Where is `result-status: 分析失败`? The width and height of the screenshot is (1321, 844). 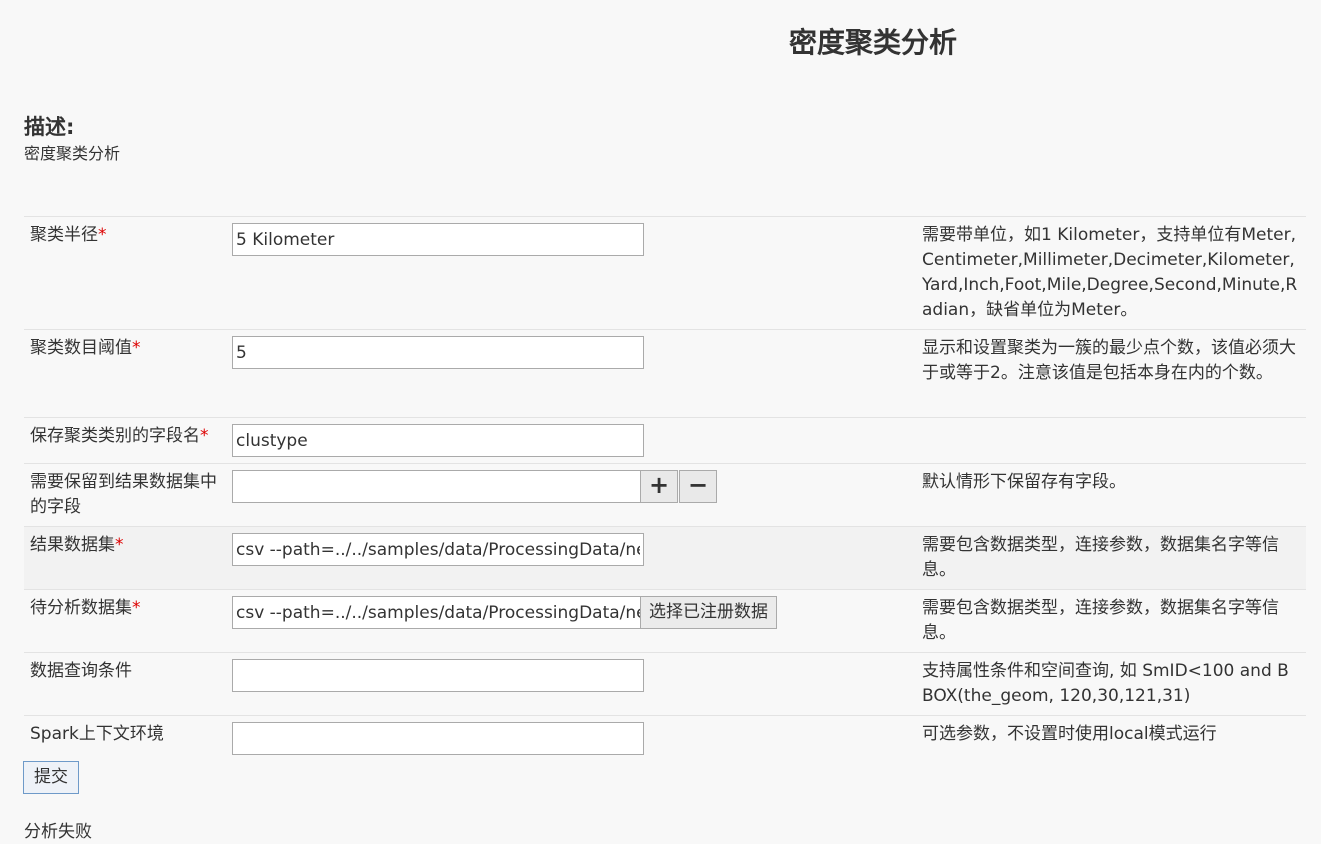
result-status: 分析失败 is located at coordinates (58, 832).